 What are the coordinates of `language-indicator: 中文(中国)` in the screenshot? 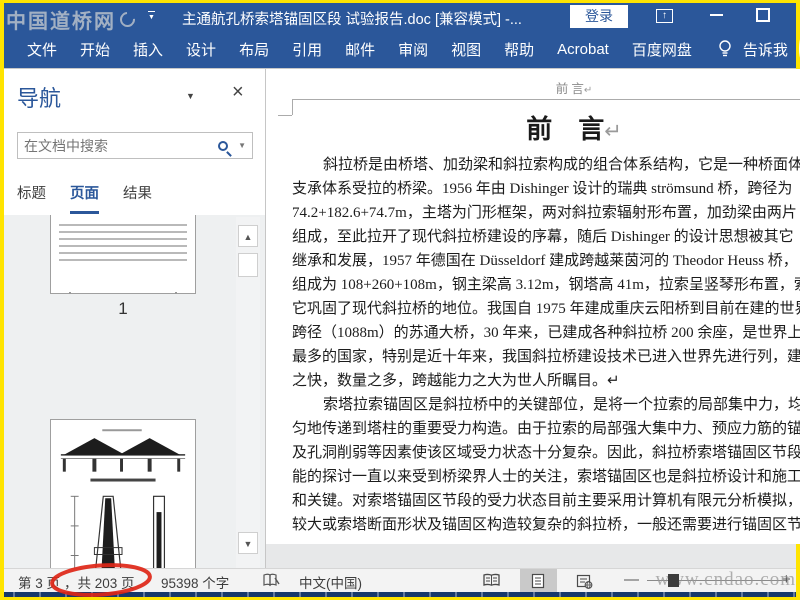 It's located at (330, 582).